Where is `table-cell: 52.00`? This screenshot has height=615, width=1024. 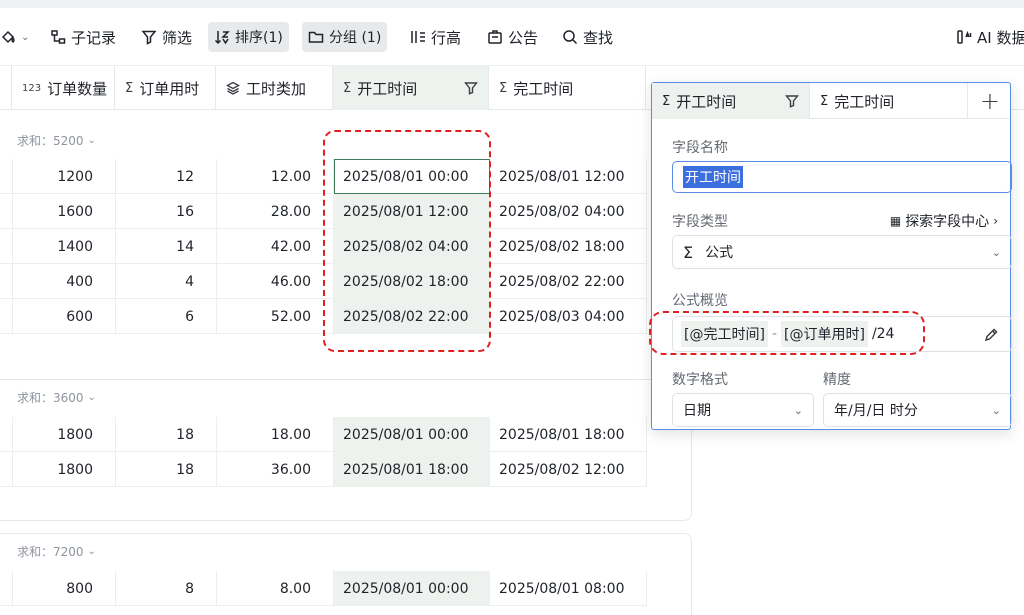 table-cell: 52.00 is located at coordinates (275, 316).